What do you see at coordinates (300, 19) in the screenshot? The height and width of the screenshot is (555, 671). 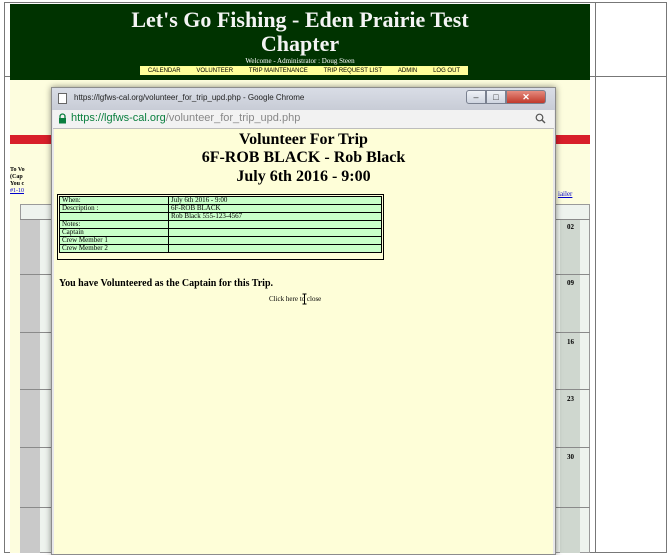 I see `site-title-line1: Let's Go Fishing - Eden Prairie Test` at bounding box center [300, 19].